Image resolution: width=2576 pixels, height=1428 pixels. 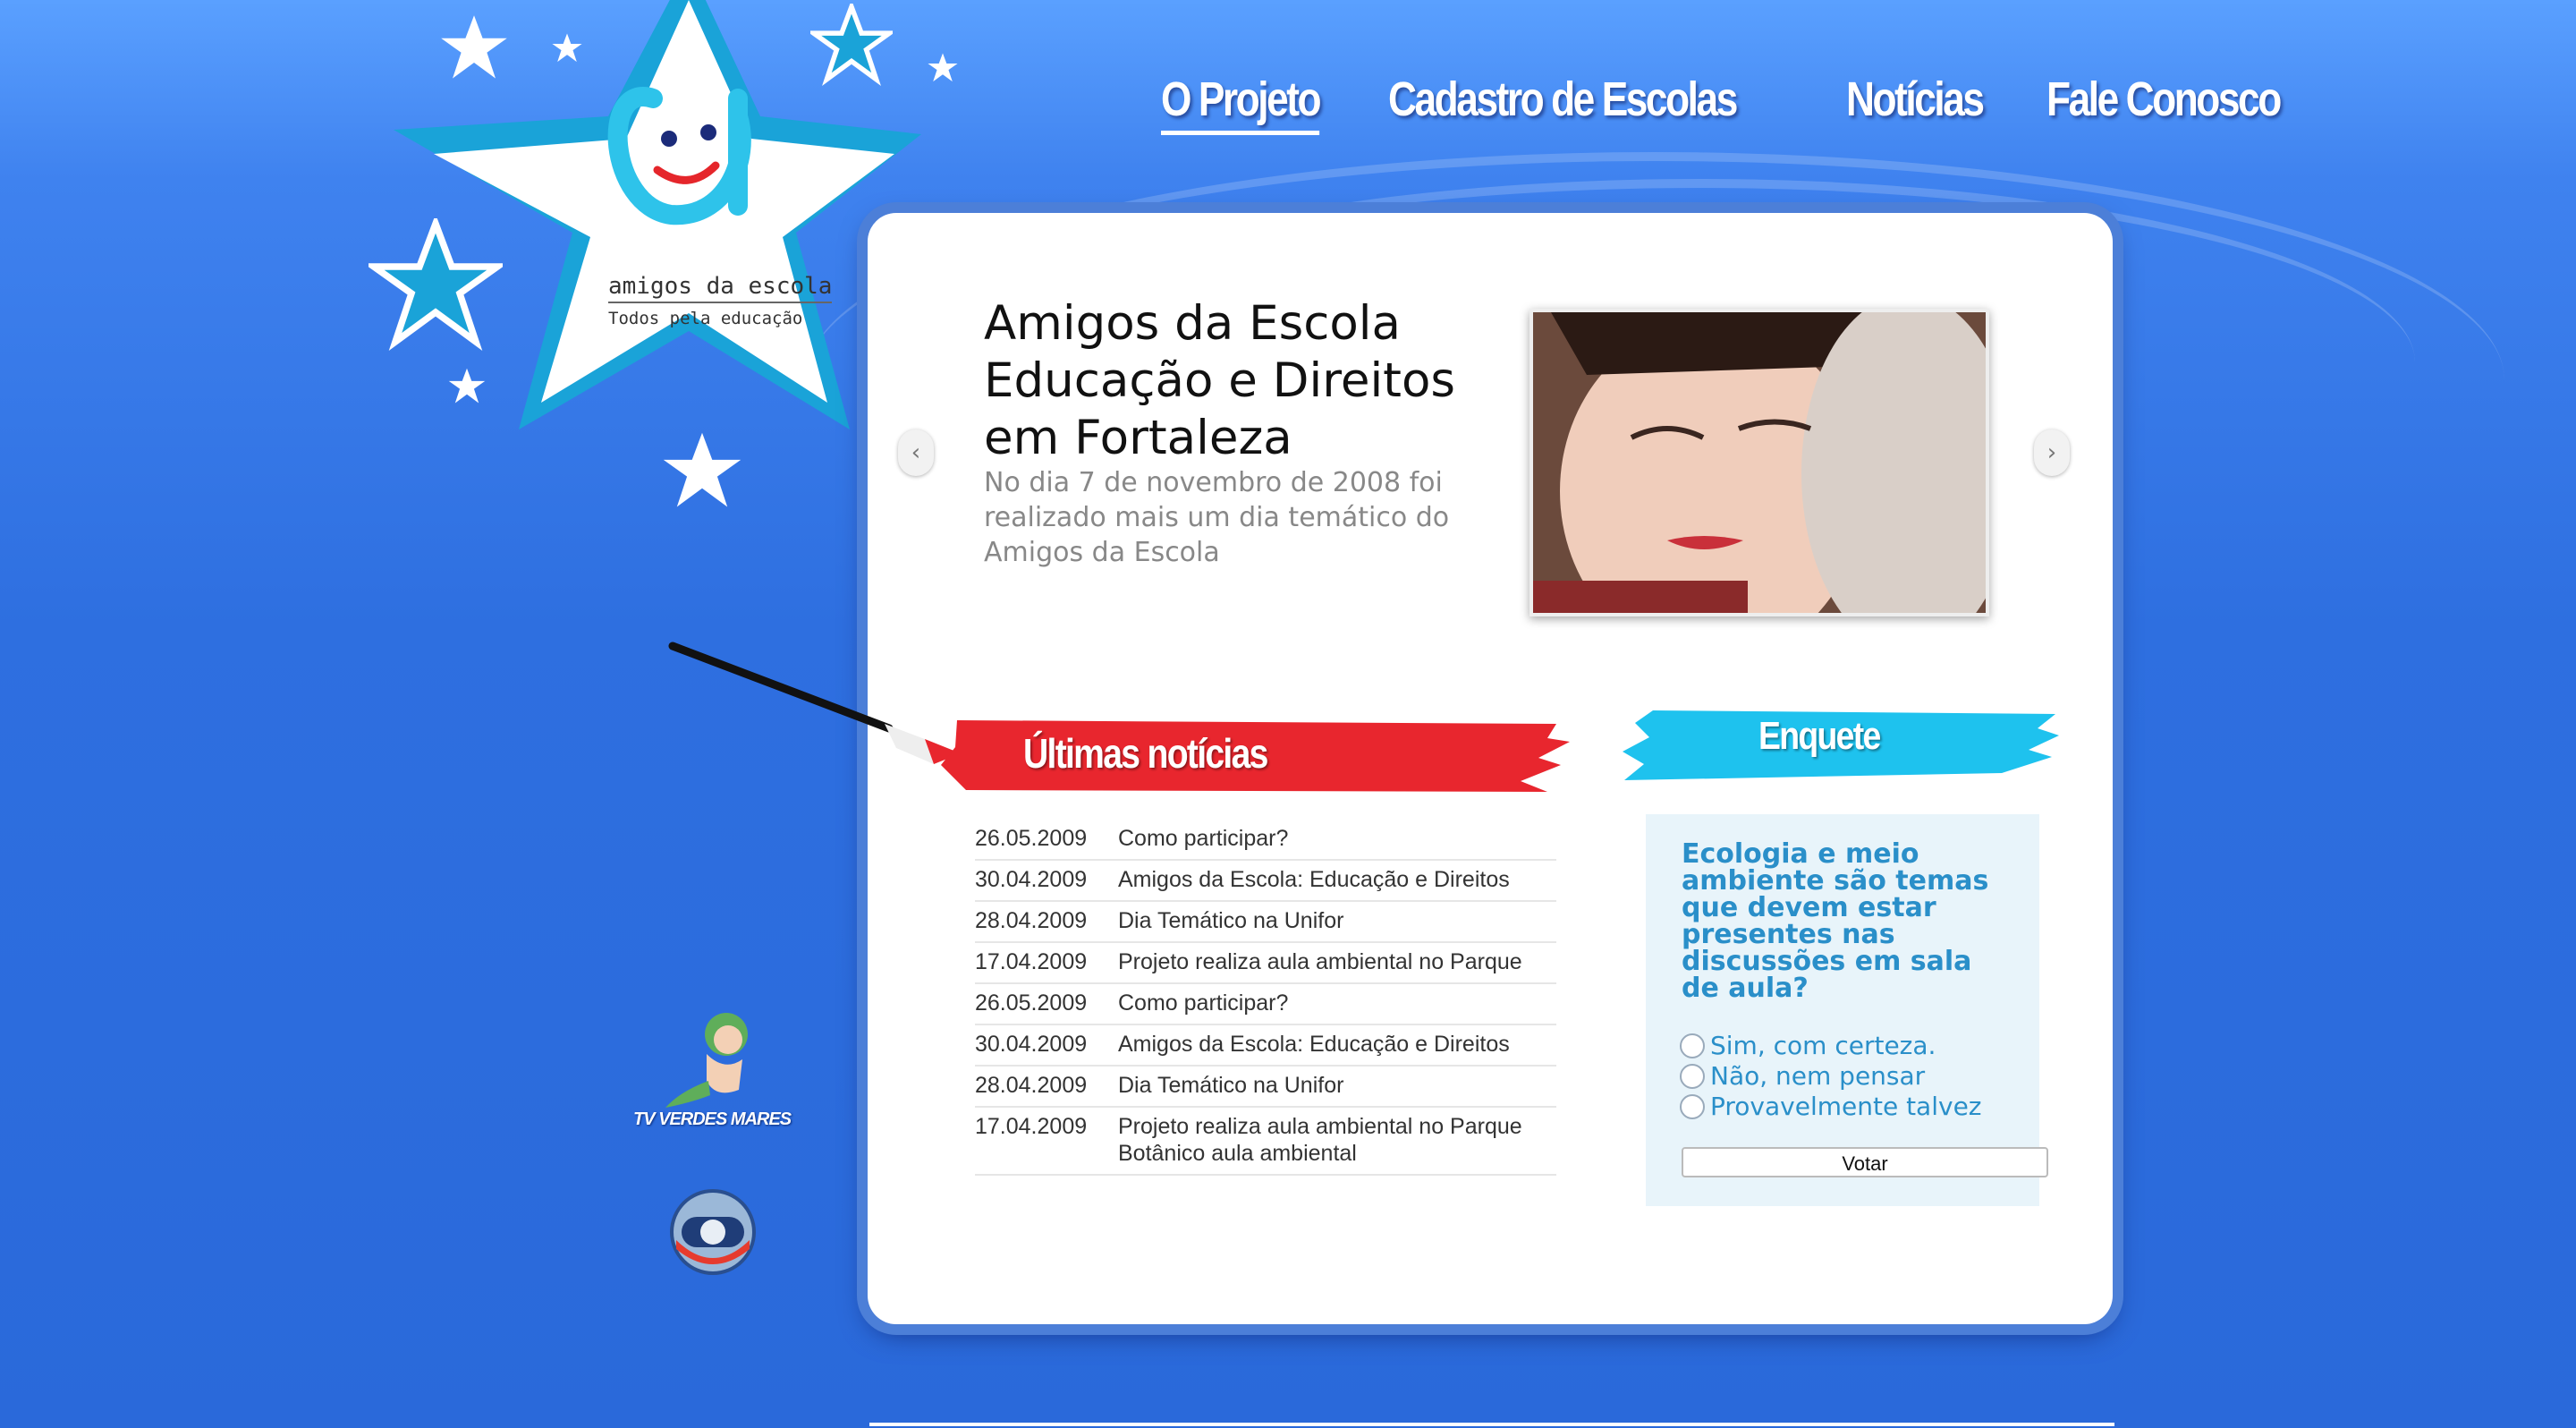 I want to click on logo-text: amigos da escola Todos pela educação, so click(x=720, y=300).